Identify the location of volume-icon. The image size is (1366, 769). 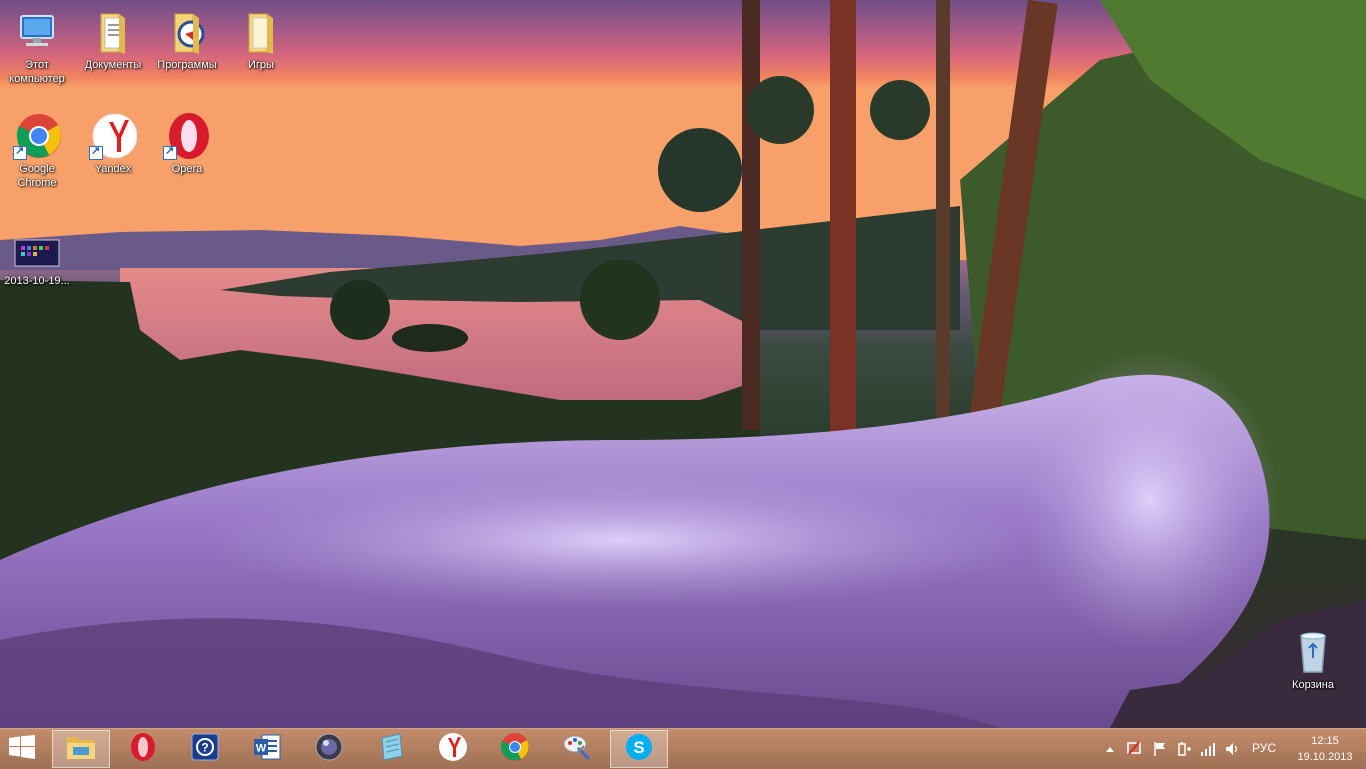
(1232, 749).